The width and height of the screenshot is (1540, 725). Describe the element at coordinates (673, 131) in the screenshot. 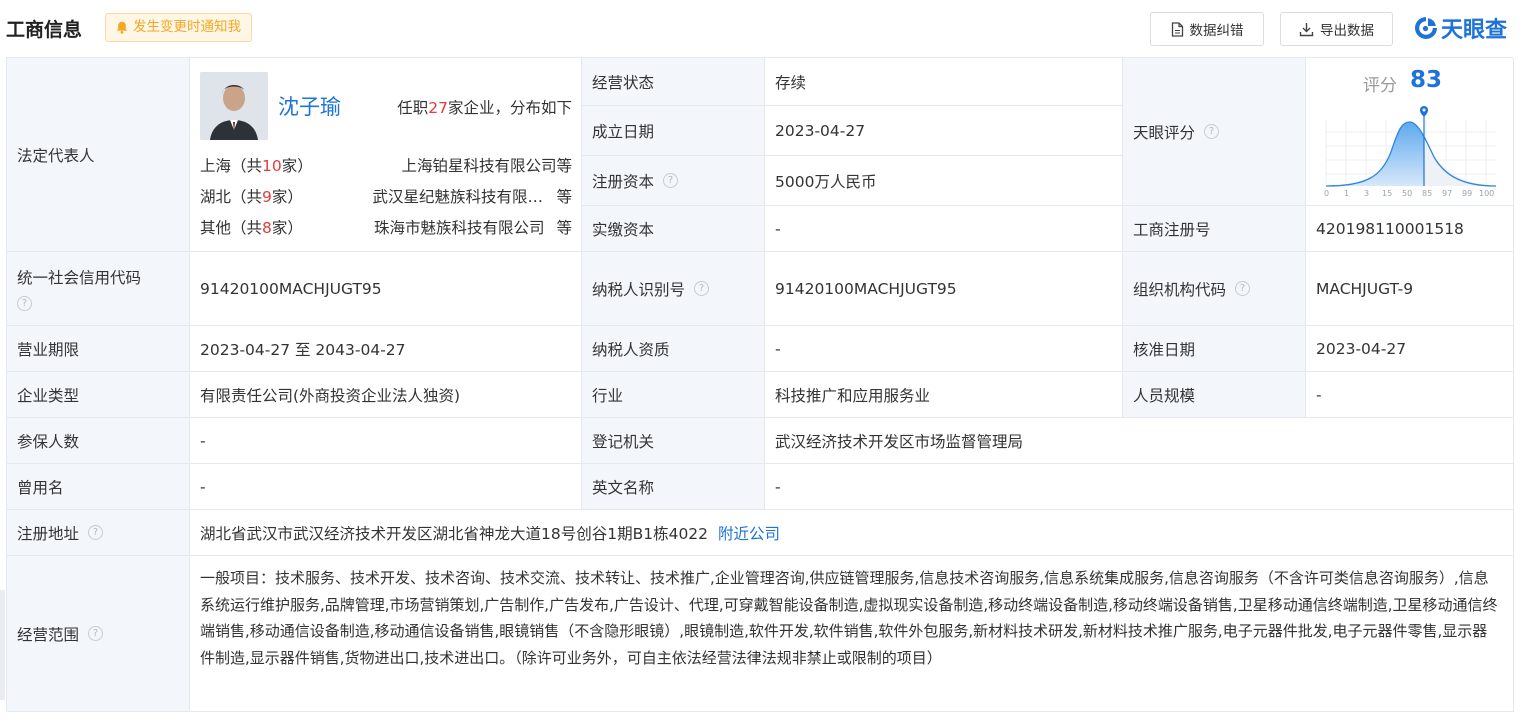

I see `founded-label-cell: 成立日期` at that location.